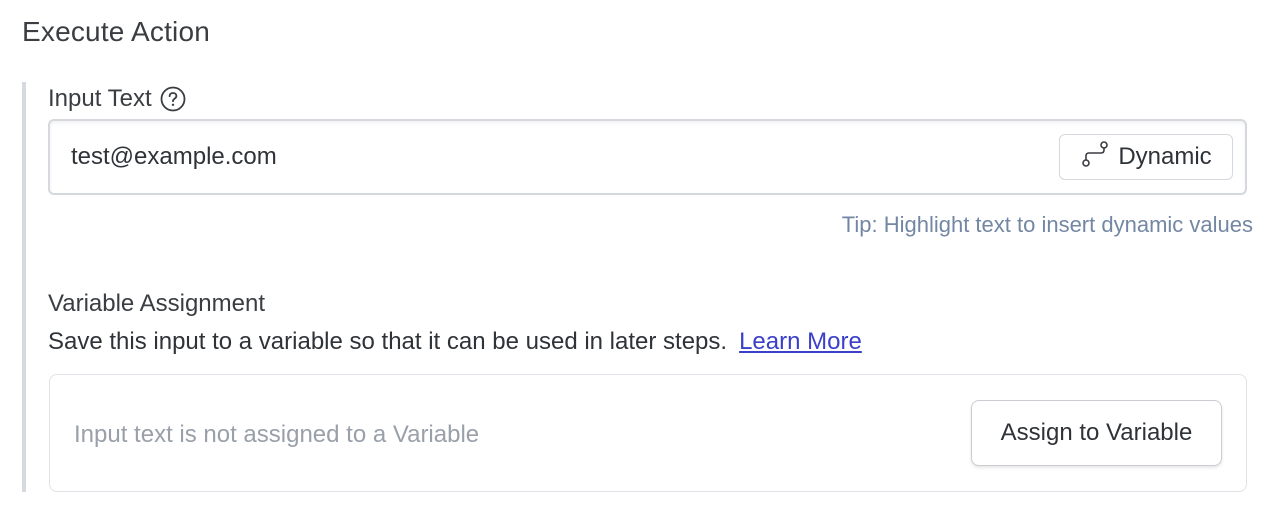 The width and height of the screenshot is (1276, 528). What do you see at coordinates (800, 341) in the screenshot?
I see `learn-more-link: Learn More` at bounding box center [800, 341].